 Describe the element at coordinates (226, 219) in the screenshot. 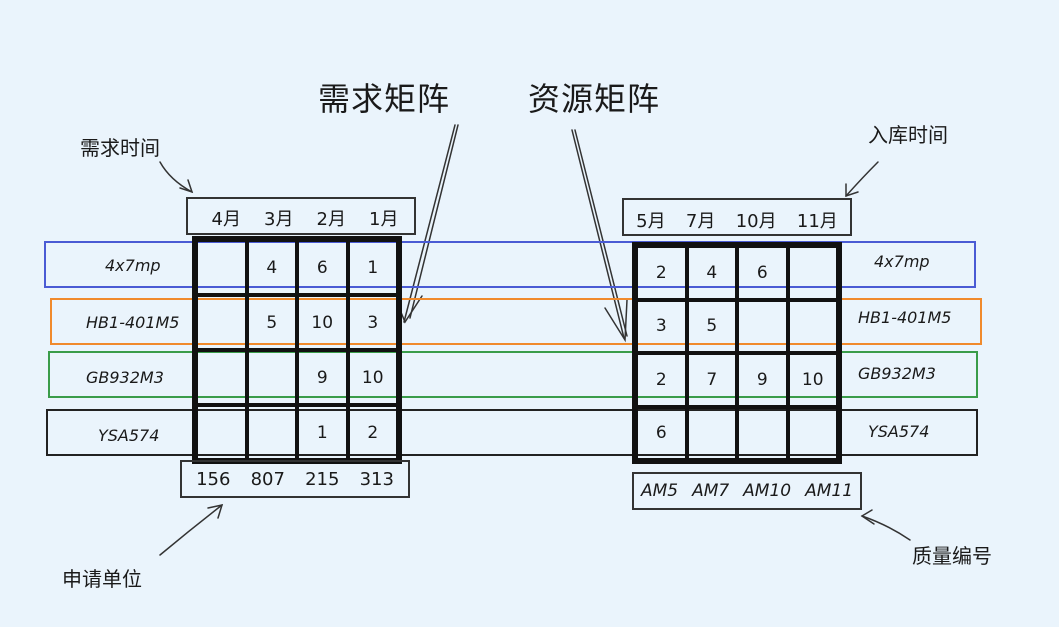

I see `month-label: 4月` at that location.